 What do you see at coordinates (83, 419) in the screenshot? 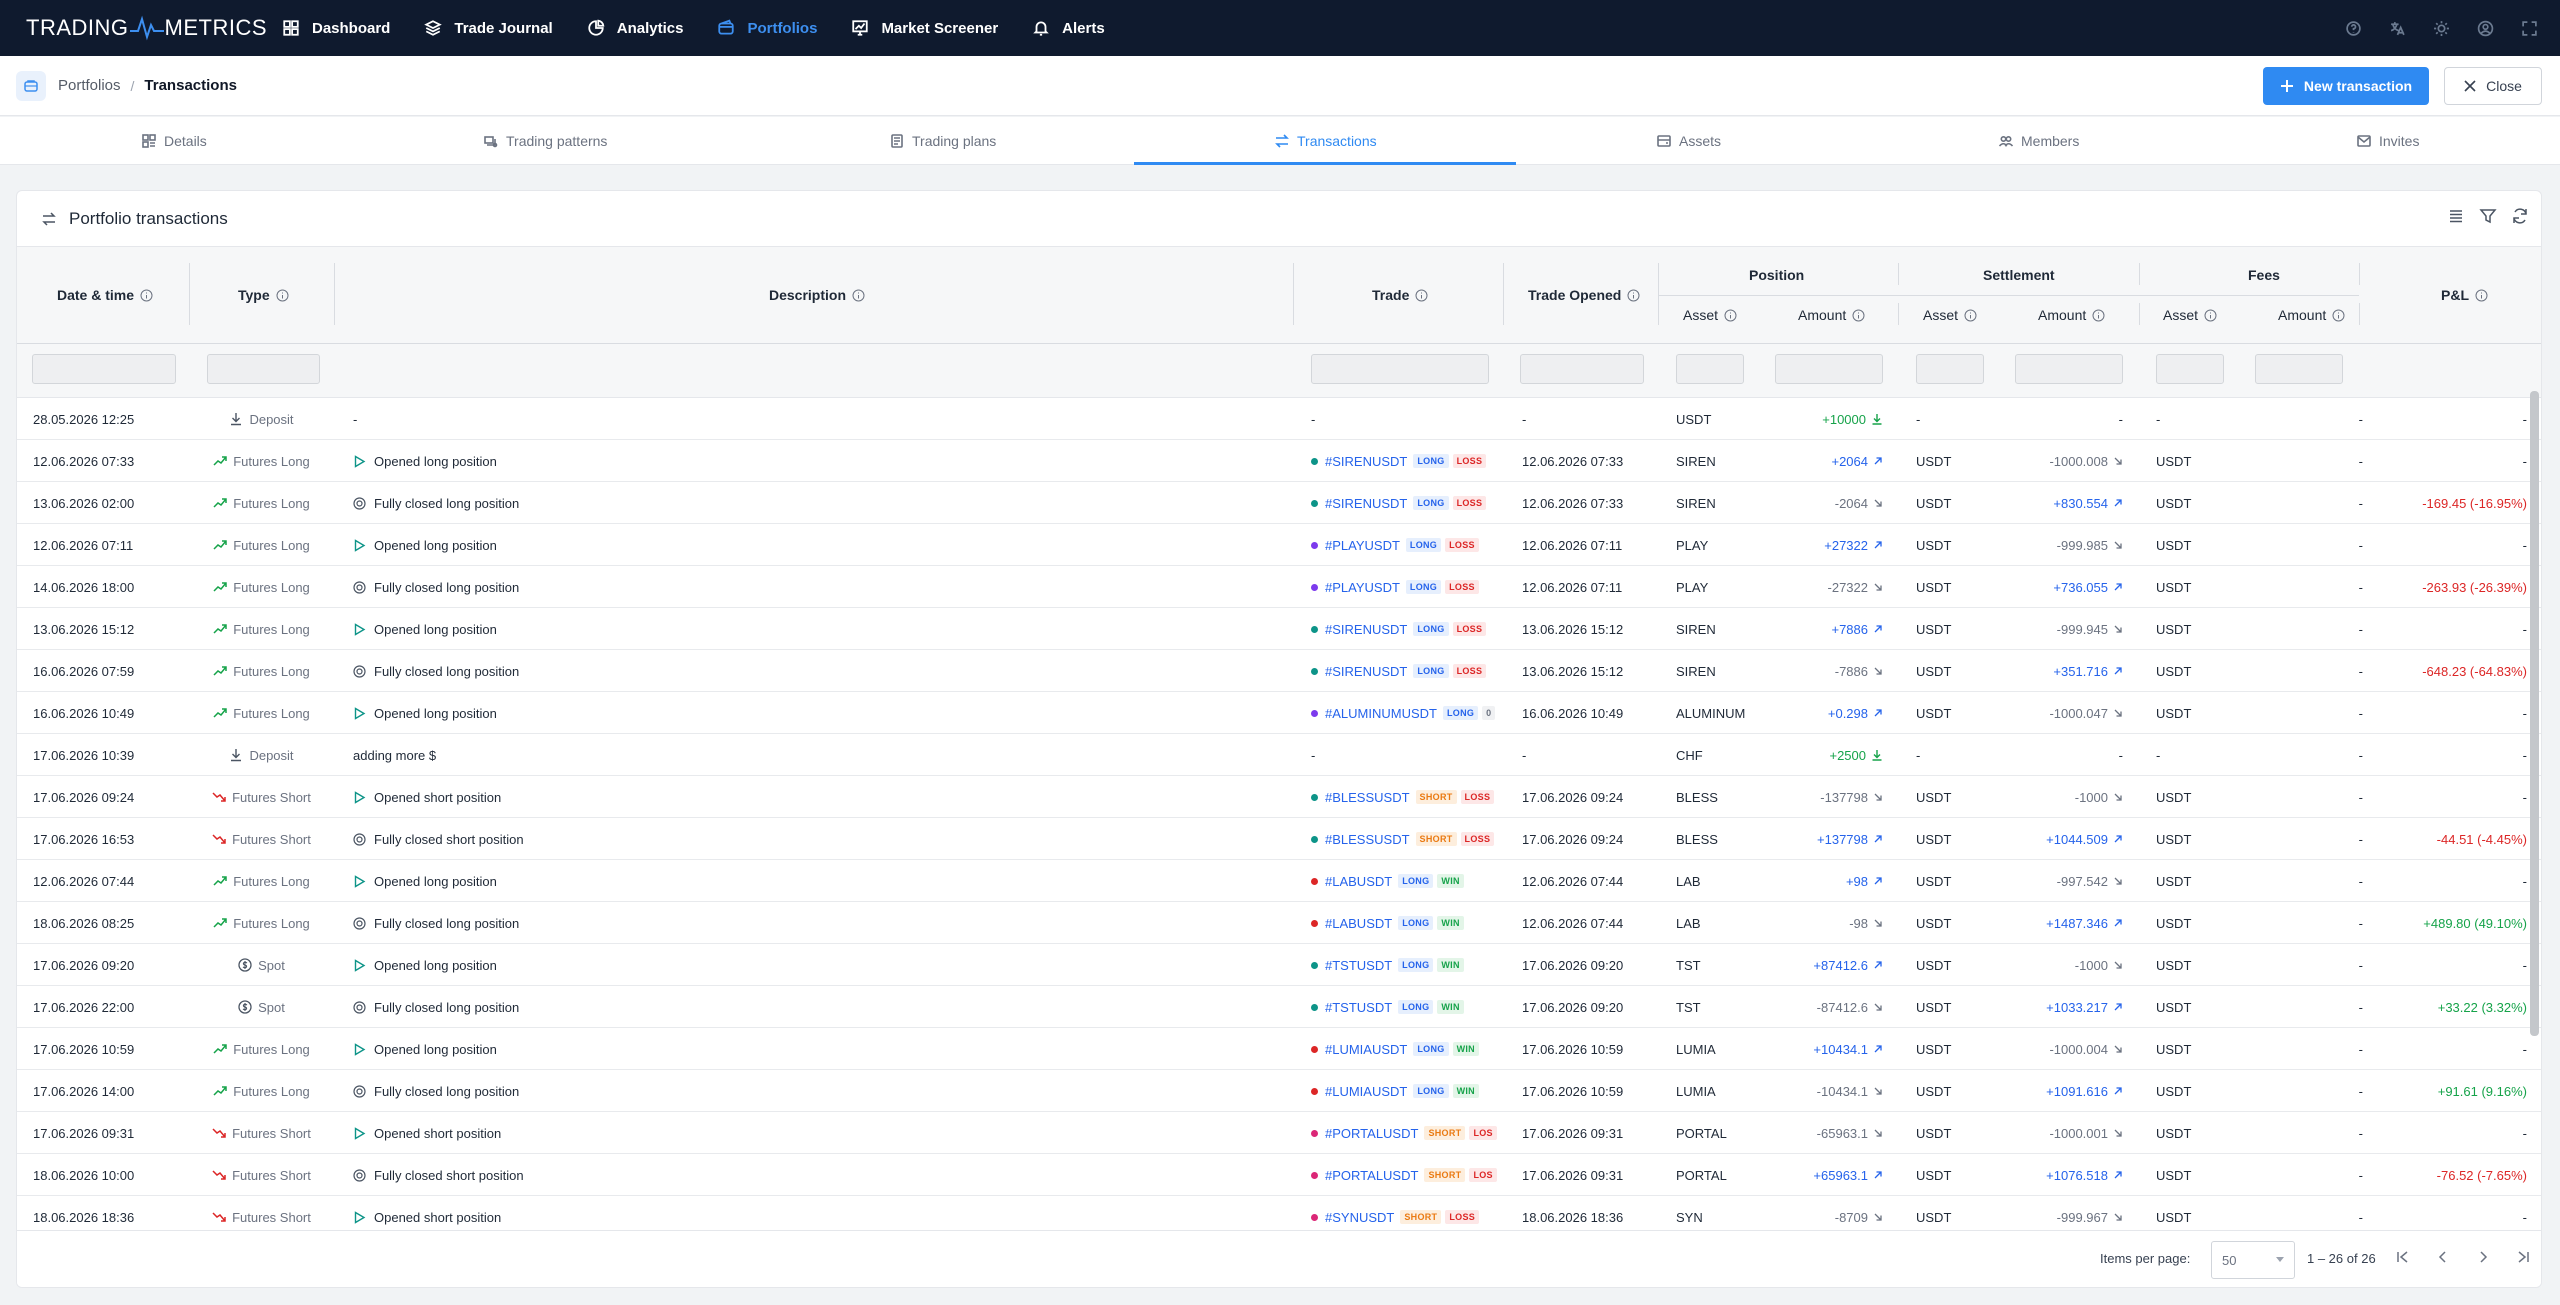
I see `cell-date: 28.05.2026 12:25` at bounding box center [83, 419].